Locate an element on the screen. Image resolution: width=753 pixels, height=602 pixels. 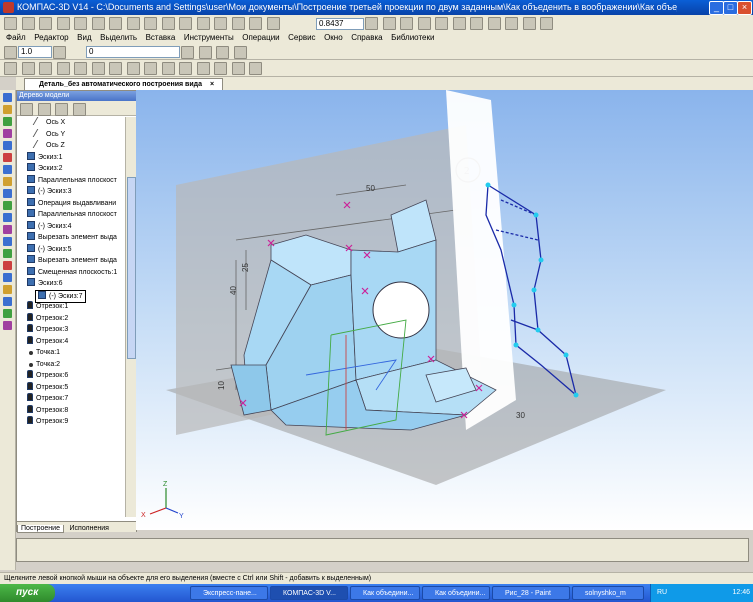
tree-item: Эскиз:6 is located at coordinates (45, 283).